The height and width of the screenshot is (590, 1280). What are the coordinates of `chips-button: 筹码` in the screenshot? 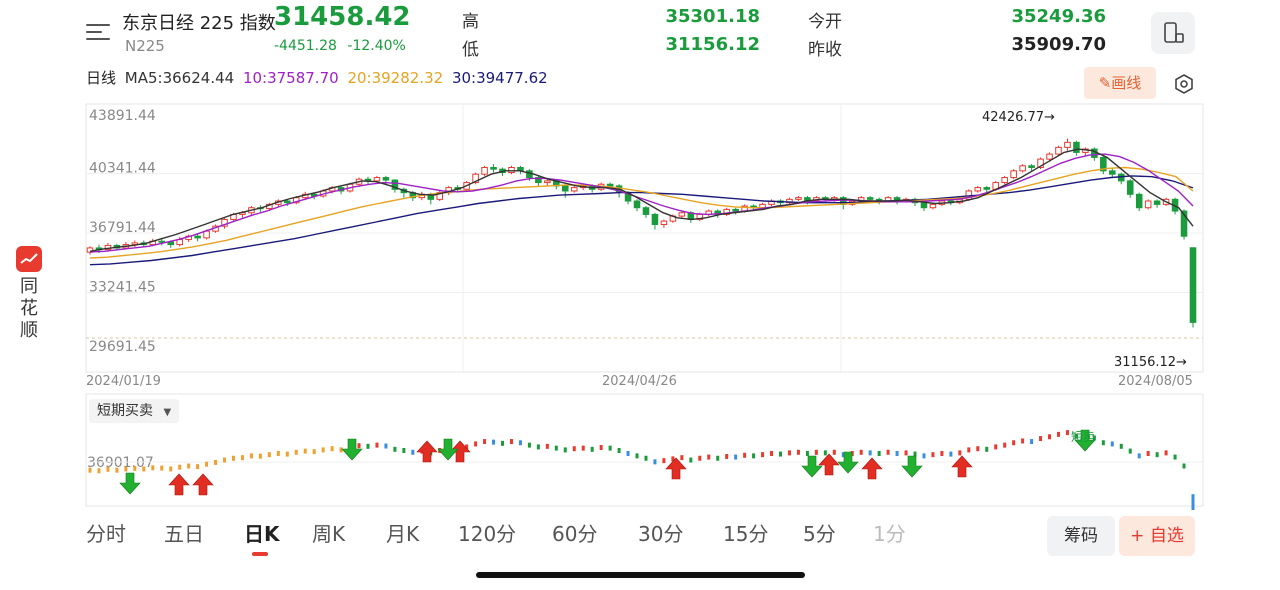 It's located at (1081, 536).